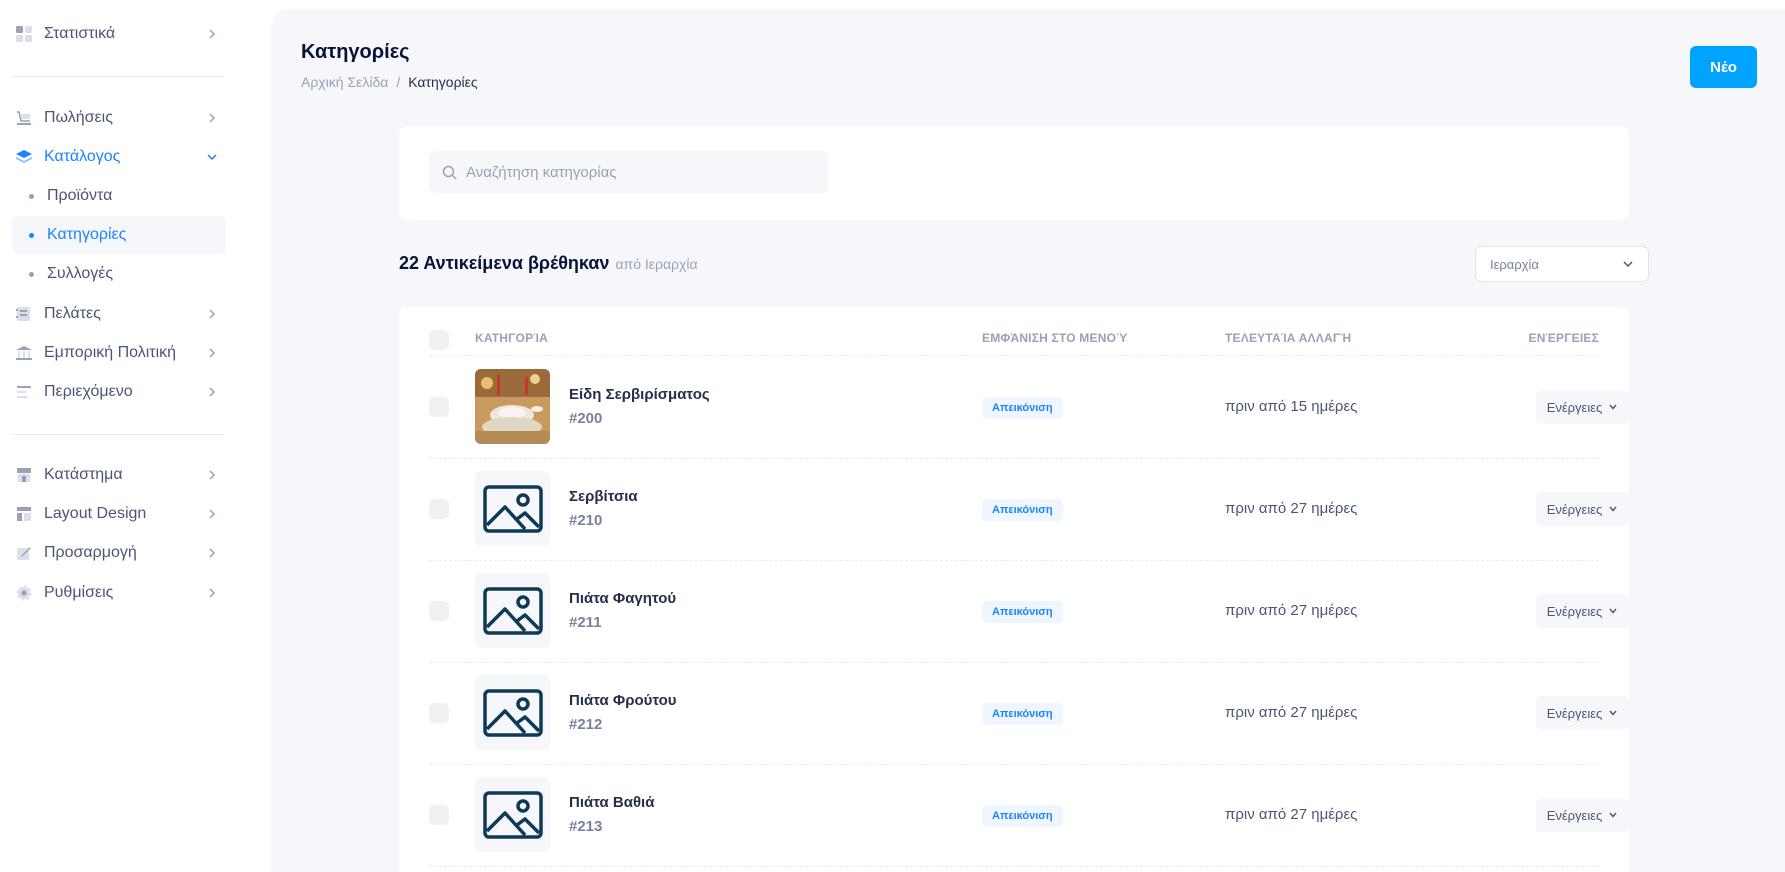 The height and width of the screenshot is (872, 1785). I want to click on last-change: πριν από 27 ημέρες, so click(1291, 610).